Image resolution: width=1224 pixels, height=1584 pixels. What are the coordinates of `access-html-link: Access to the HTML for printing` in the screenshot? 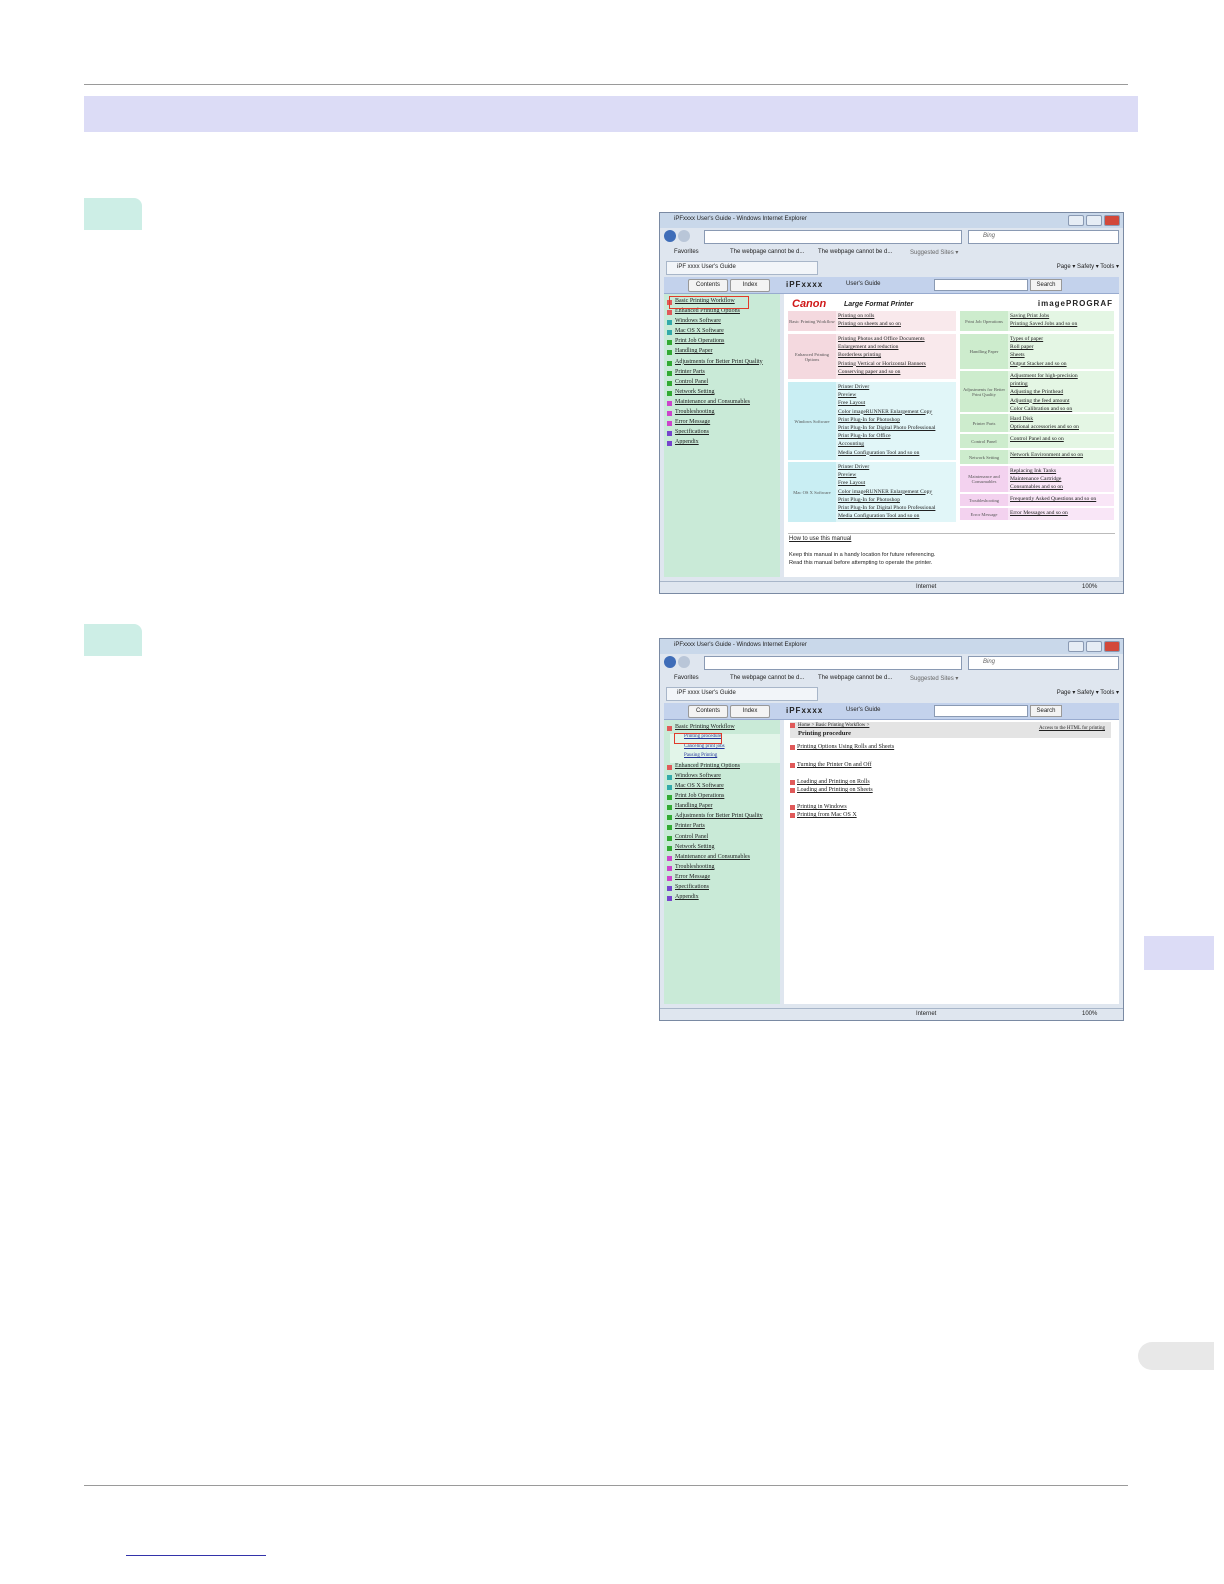 It's located at (1072, 728).